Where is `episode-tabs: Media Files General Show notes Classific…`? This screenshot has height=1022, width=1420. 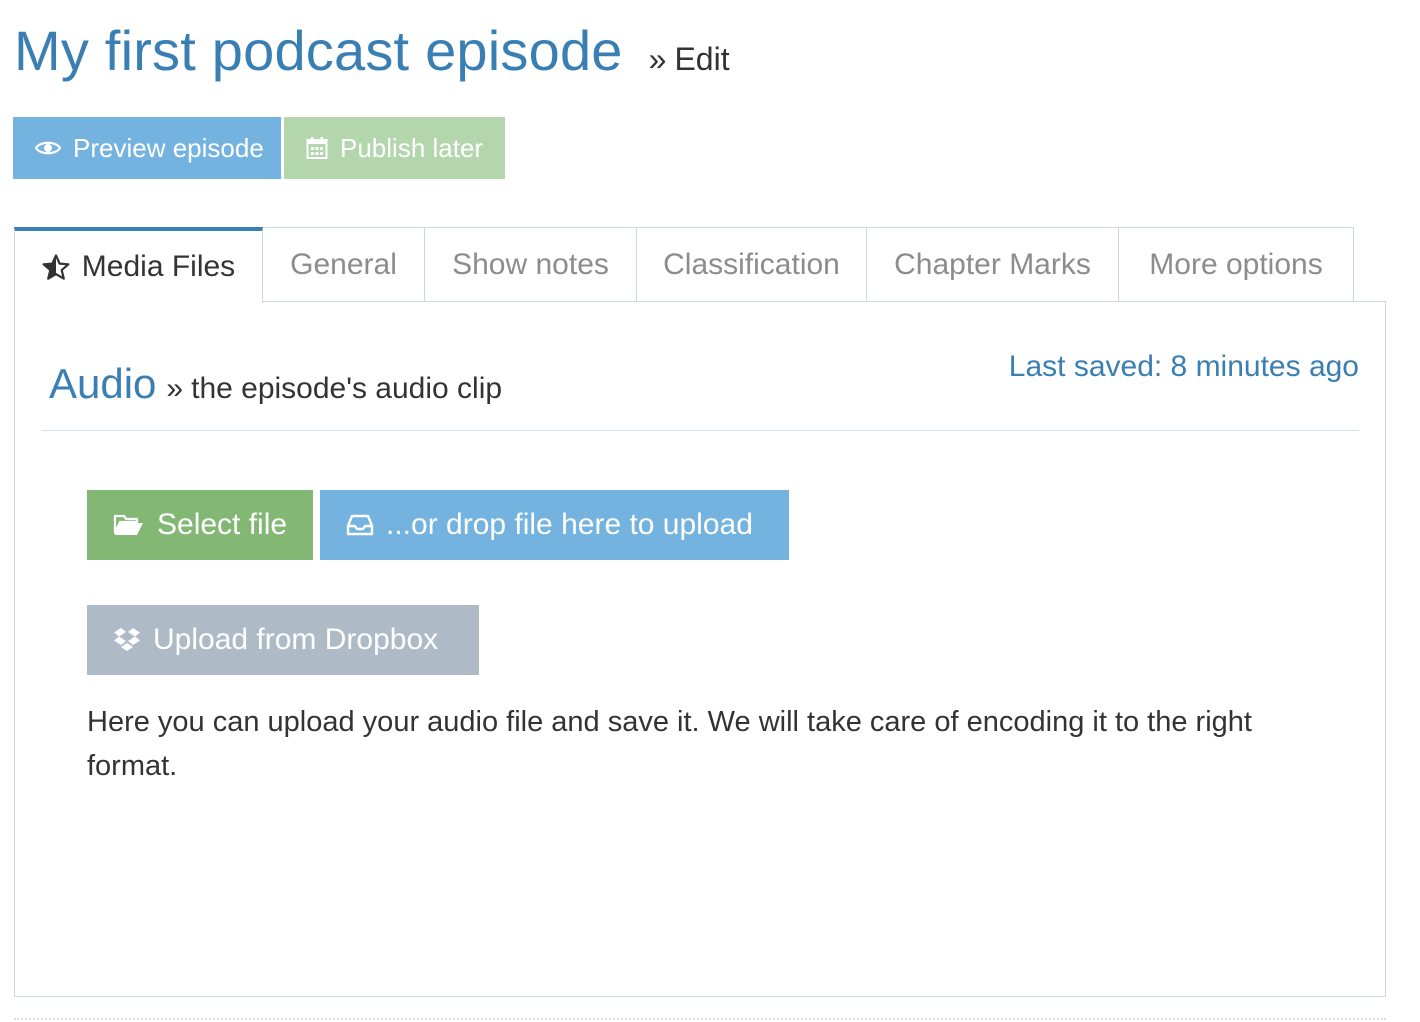 episode-tabs: Media Files General Show notes Classific… is located at coordinates (684, 265).